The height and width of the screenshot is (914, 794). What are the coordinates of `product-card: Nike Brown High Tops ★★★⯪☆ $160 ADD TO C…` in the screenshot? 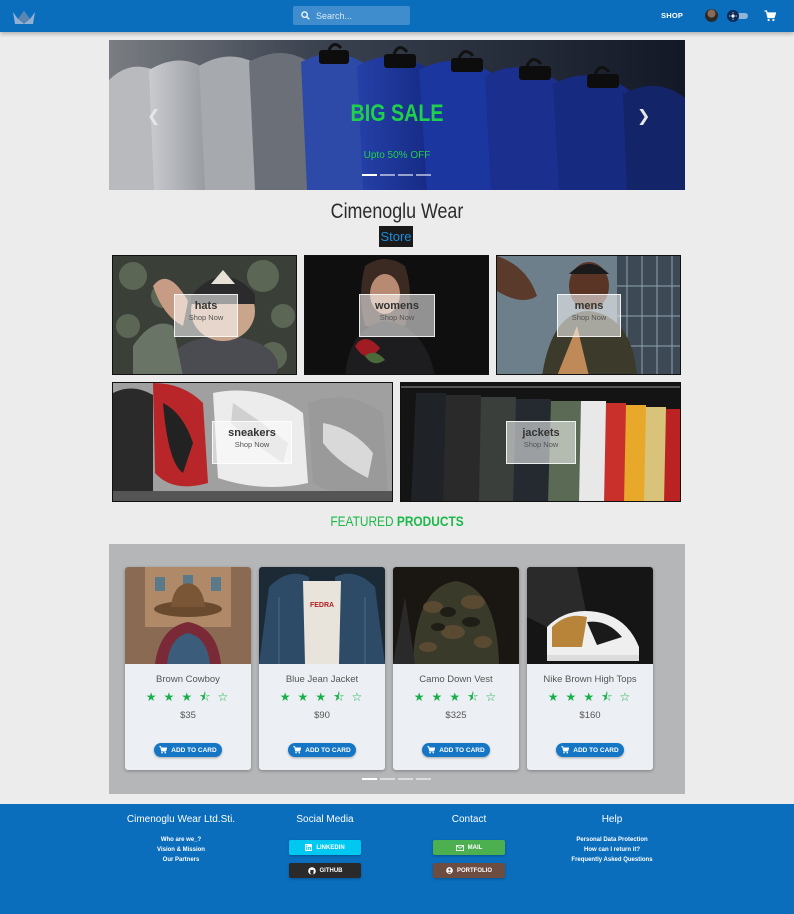 It's located at (590, 668).